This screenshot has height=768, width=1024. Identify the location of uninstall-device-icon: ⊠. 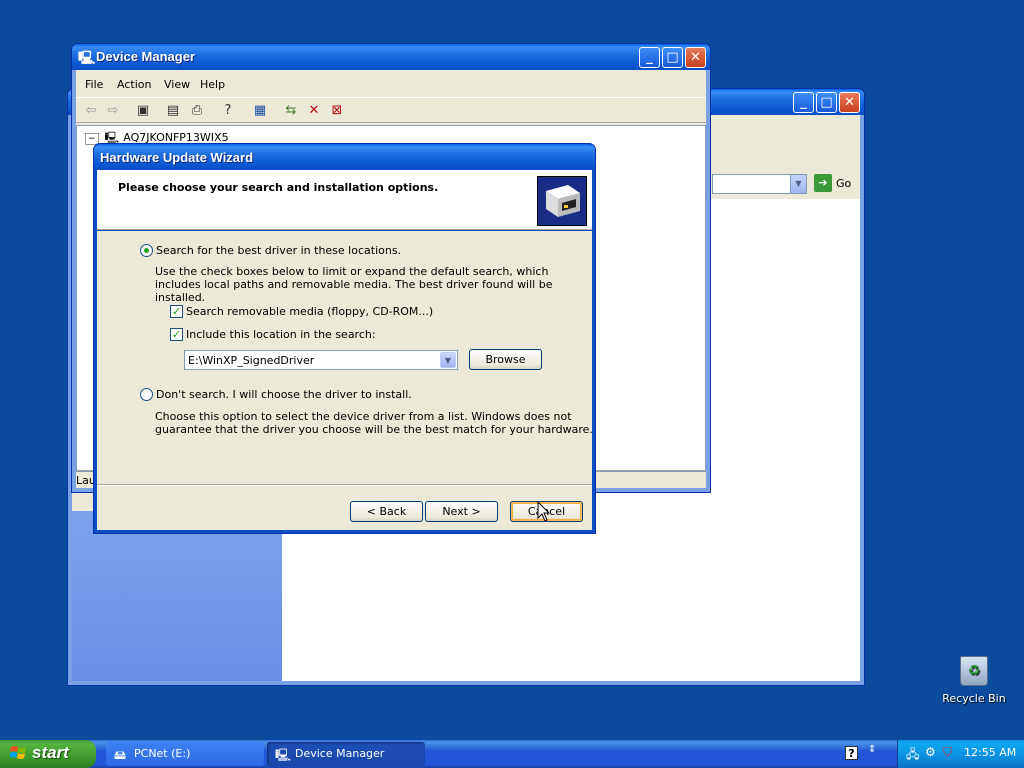
(337, 111).